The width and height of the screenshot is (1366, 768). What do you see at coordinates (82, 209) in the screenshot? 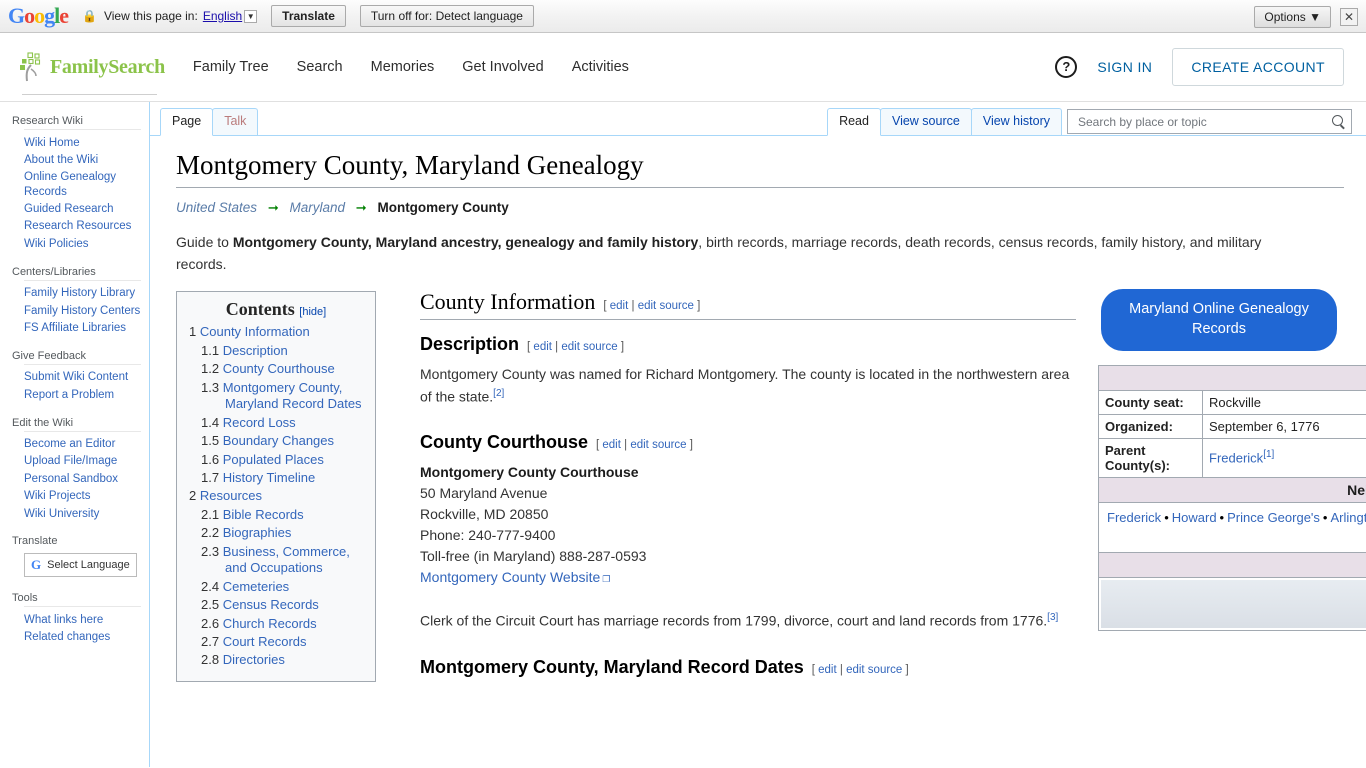
I see `sidebar-item-guided-research: Guided Research` at bounding box center [82, 209].